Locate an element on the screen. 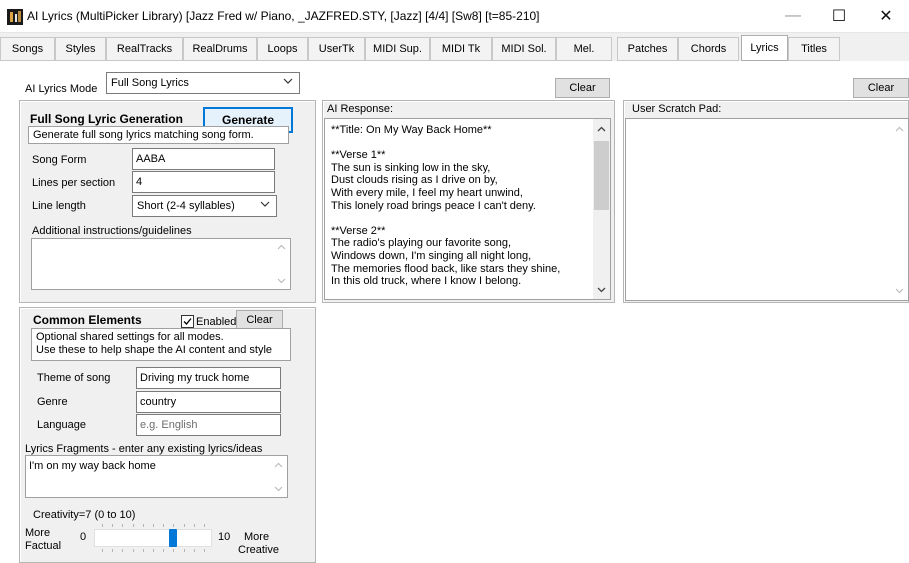  chevron-down-icon is located at coordinates (288, 81).